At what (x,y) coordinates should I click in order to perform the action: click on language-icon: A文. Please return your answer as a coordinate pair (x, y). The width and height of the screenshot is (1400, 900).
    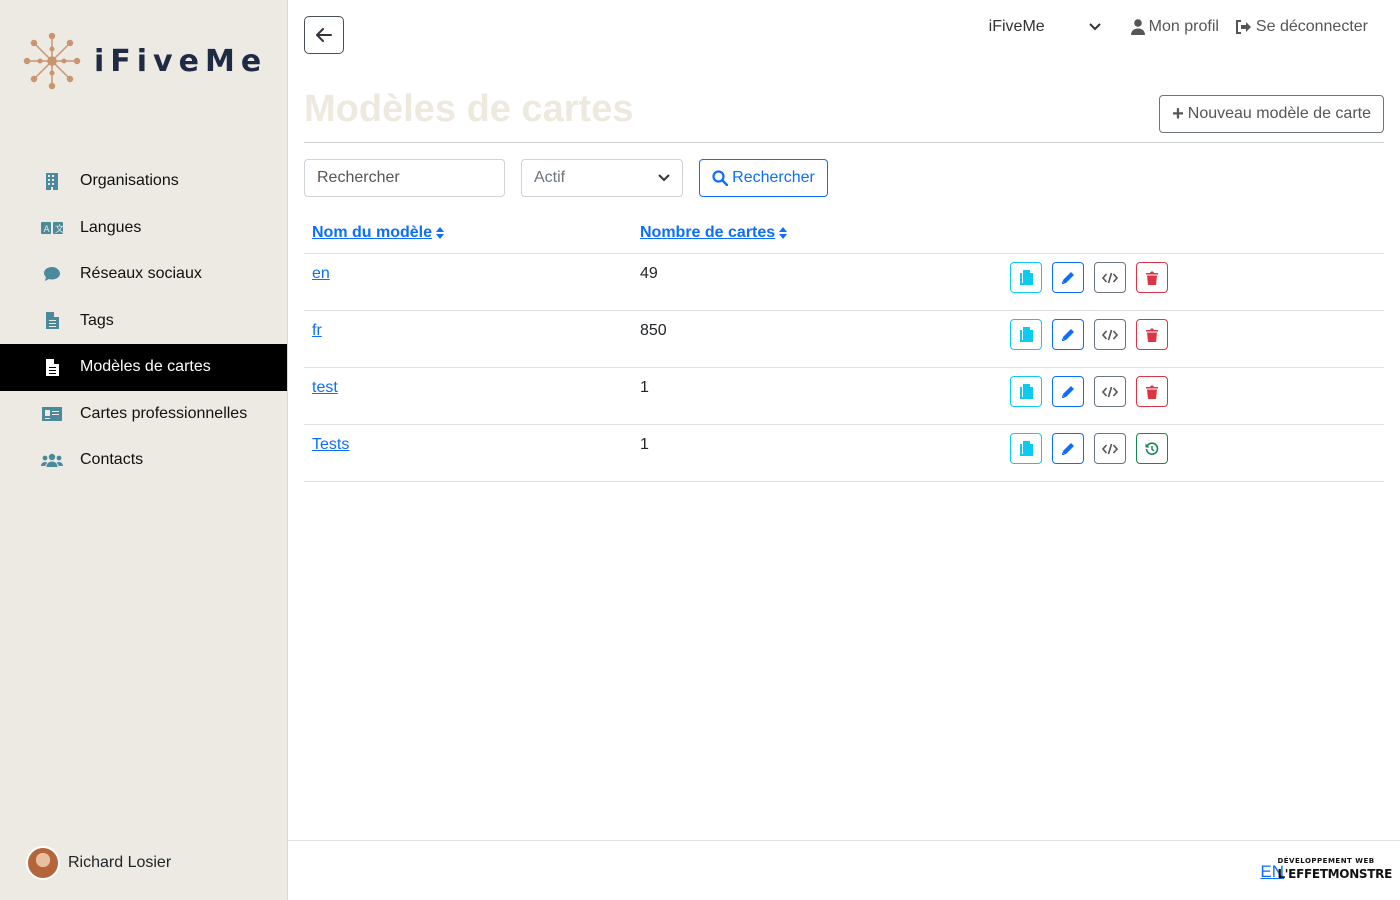
    Looking at the image, I should click on (52, 228).